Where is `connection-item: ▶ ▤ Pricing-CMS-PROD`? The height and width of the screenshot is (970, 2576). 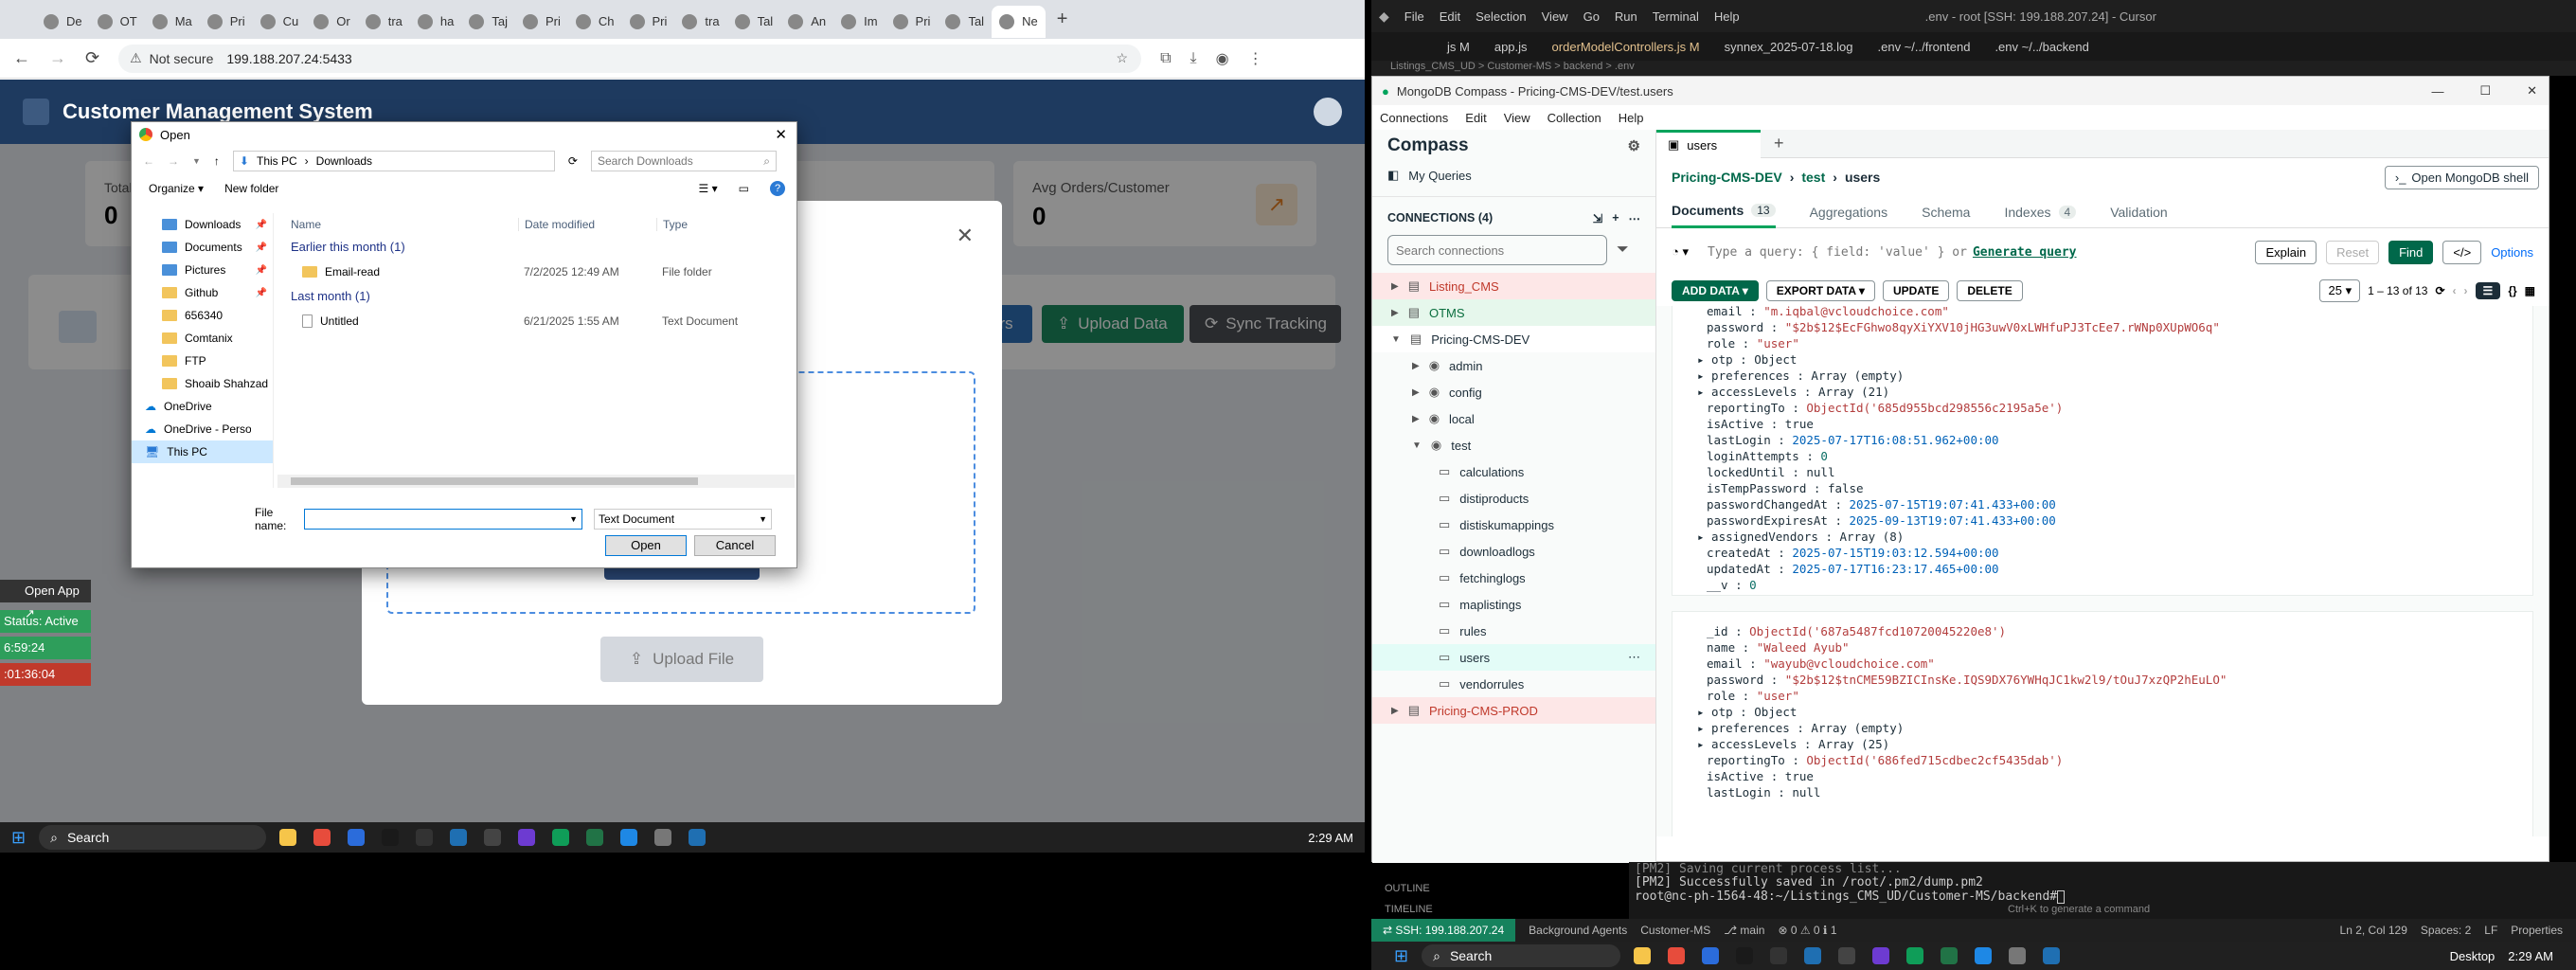 connection-item: ▶ ▤ Pricing-CMS-PROD is located at coordinates (1513, 711).